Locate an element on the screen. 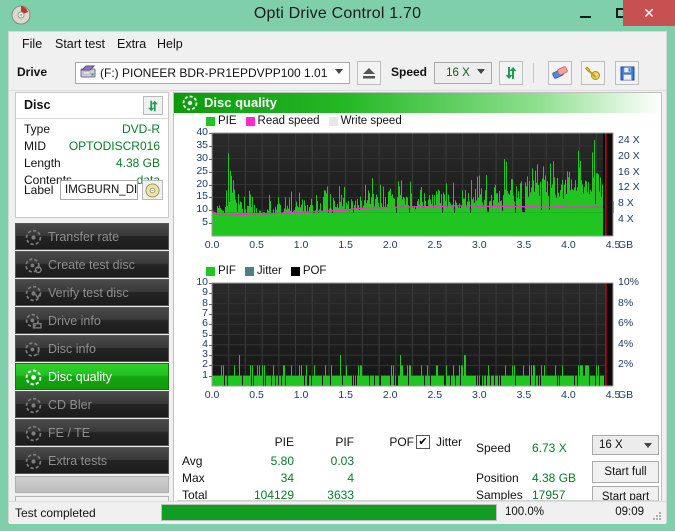  refresh-button is located at coordinates (511, 73).